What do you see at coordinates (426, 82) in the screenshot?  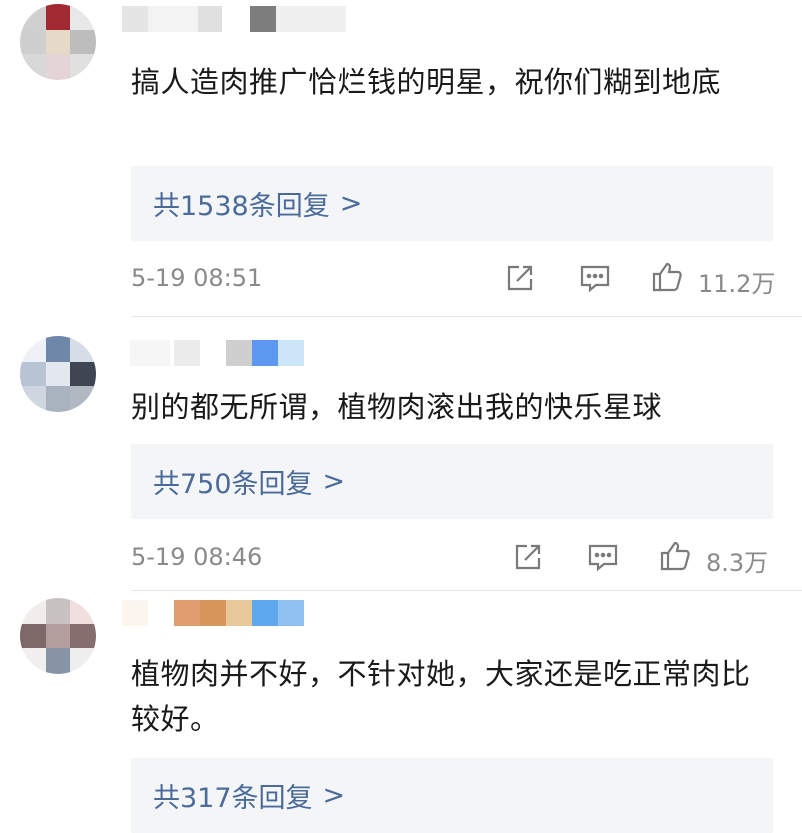 I see `comment-text: 搞人造肉推广恰烂钱的明星，祝你们糊到地底` at bounding box center [426, 82].